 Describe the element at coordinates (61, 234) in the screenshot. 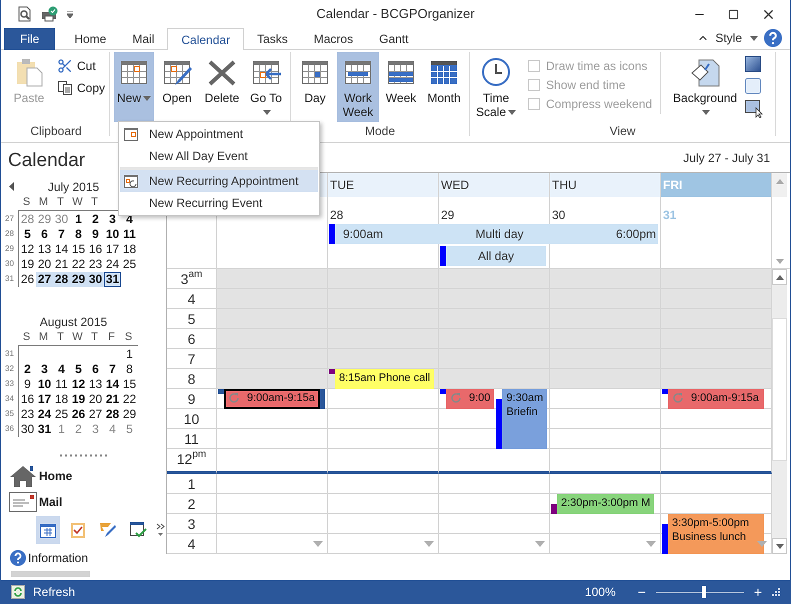

I see `calendar-day: 7` at that location.